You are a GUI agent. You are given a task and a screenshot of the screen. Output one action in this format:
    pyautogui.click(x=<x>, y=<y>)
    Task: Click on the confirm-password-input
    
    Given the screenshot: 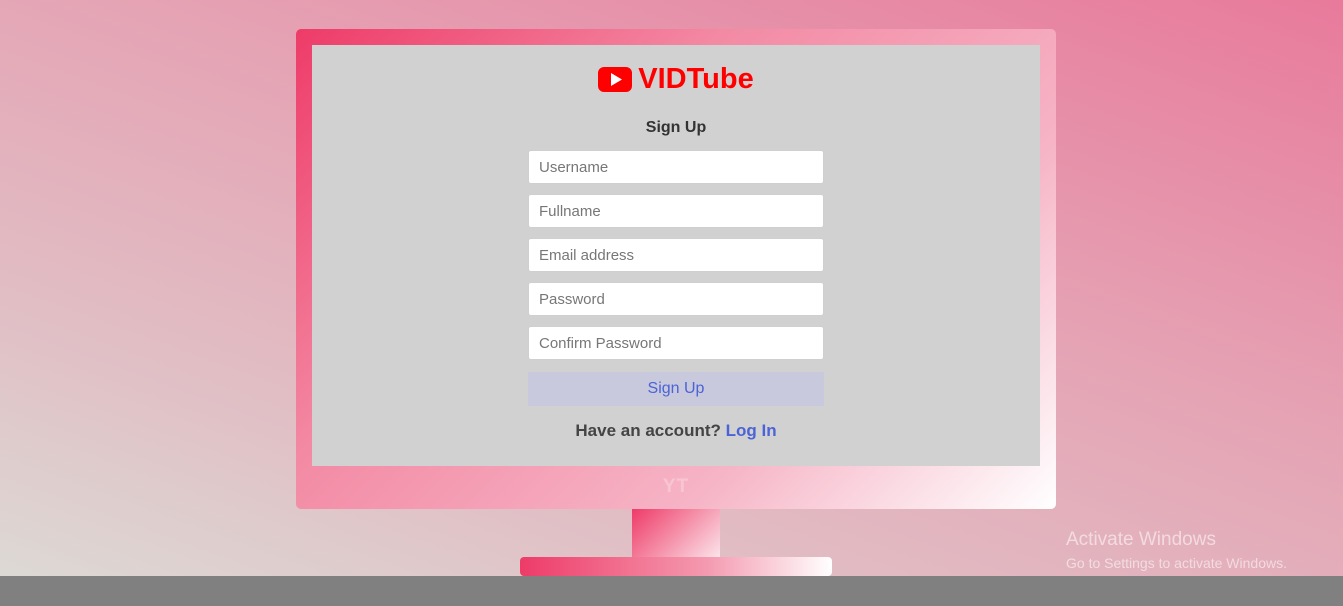 What is the action you would take?
    pyautogui.click(x=676, y=343)
    